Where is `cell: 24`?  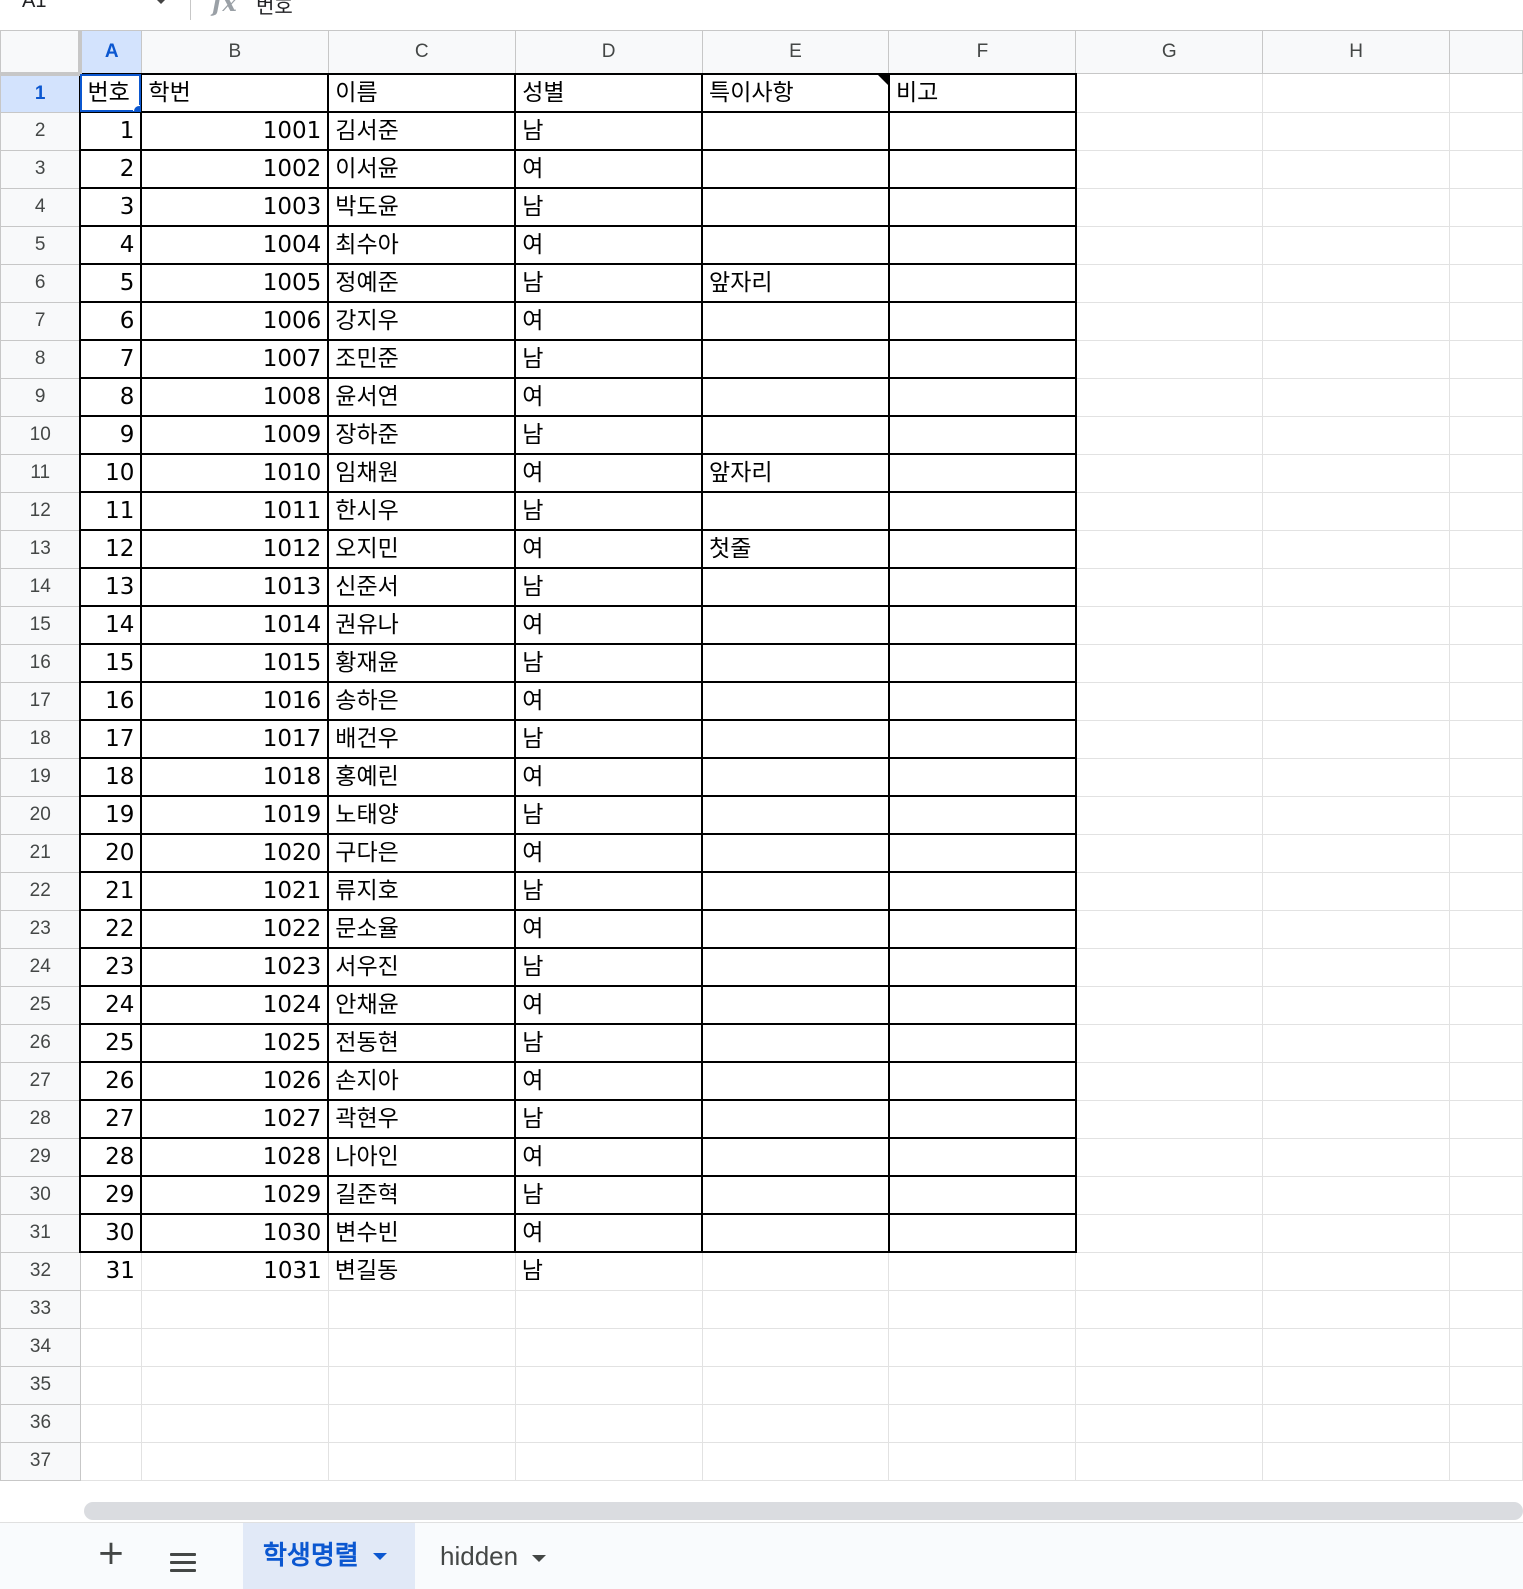 cell: 24 is located at coordinates (111, 1005).